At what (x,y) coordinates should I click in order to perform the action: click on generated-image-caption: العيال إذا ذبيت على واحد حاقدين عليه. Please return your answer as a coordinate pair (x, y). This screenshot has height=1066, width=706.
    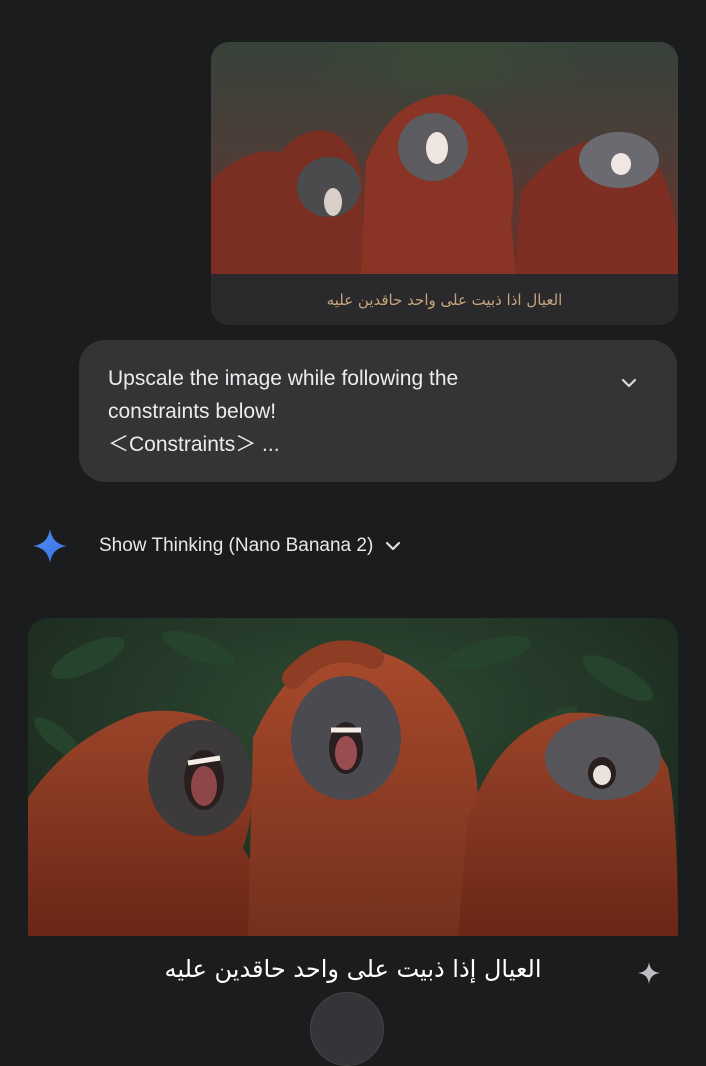
    Looking at the image, I should click on (353, 968).